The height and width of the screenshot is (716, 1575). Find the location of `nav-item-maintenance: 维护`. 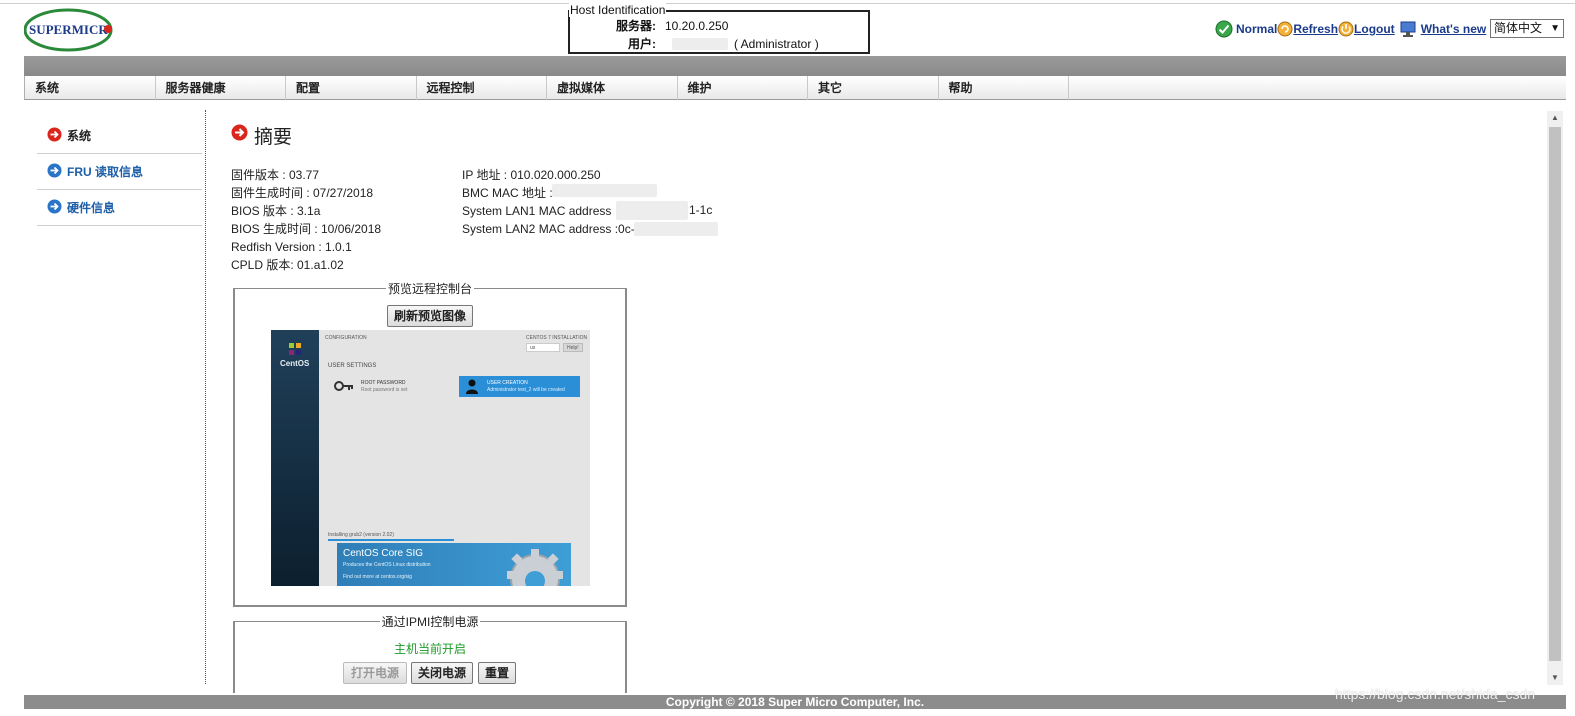

nav-item-maintenance: 维护 is located at coordinates (743, 88).